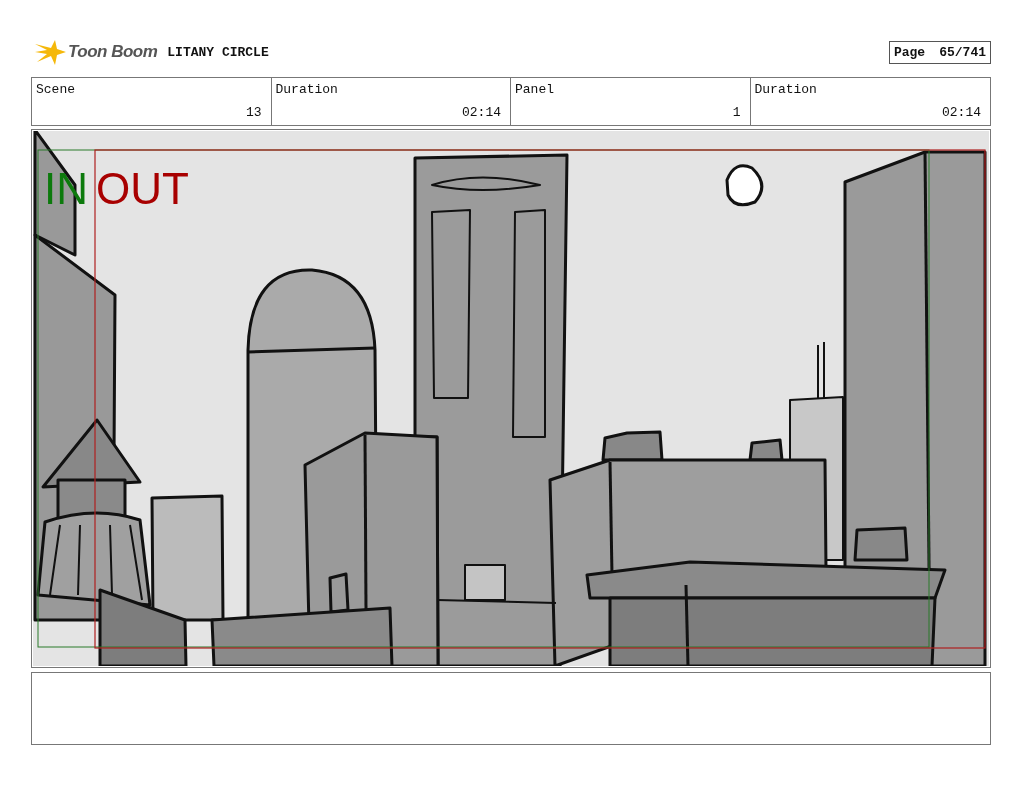 This screenshot has width=1024, height=791. What do you see at coordinates (56, 89) in the screenshot?
I see `field-label: Scene` at bounding box center [56, 89].